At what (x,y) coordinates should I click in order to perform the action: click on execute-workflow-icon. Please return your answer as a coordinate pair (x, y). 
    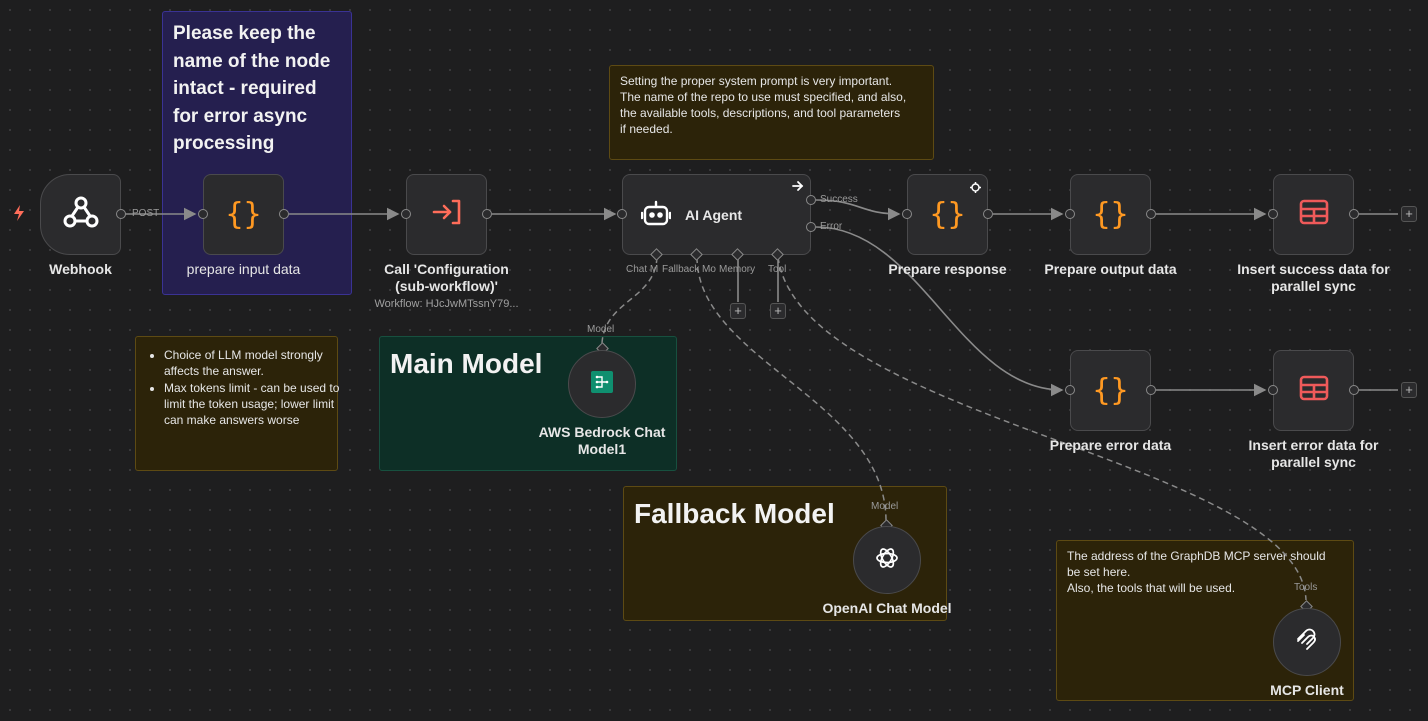
    Looking at the image, I should click on (447, 214).